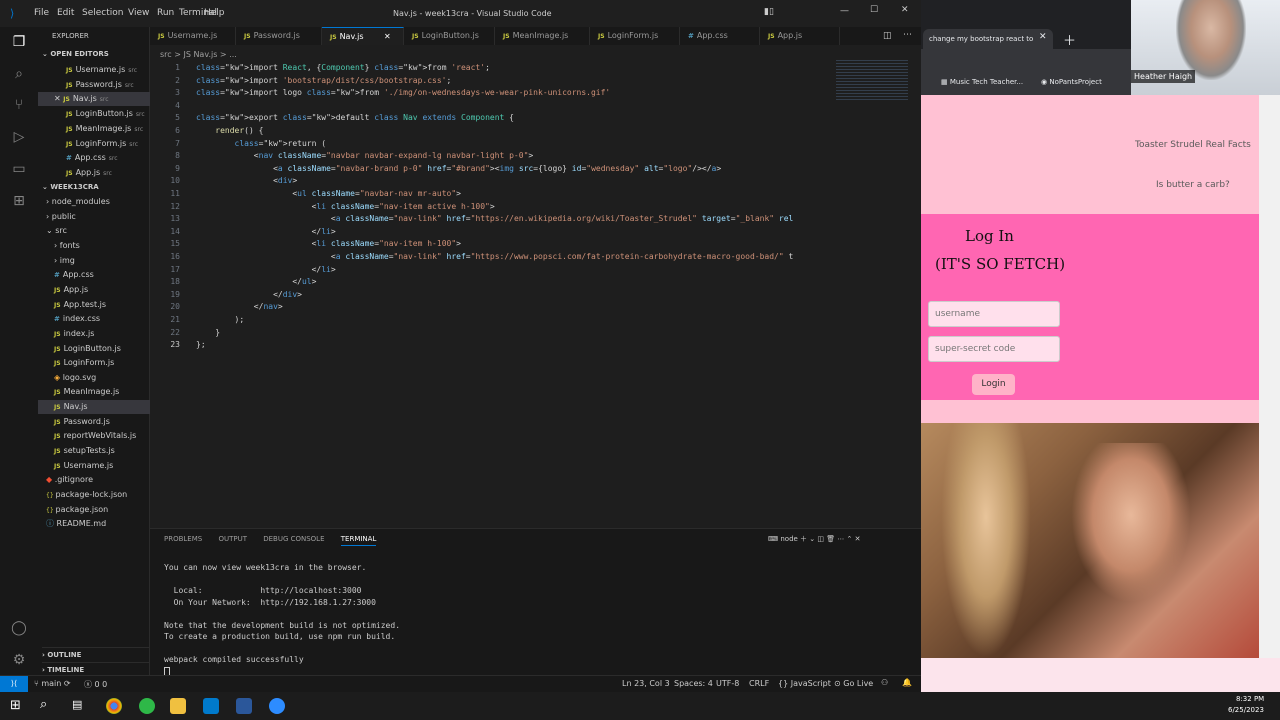 This screenshot has height=720, width=1280. Describe the element at coordinates (759, 683) in the screenshot. I see `eol: CRLF` at that location.